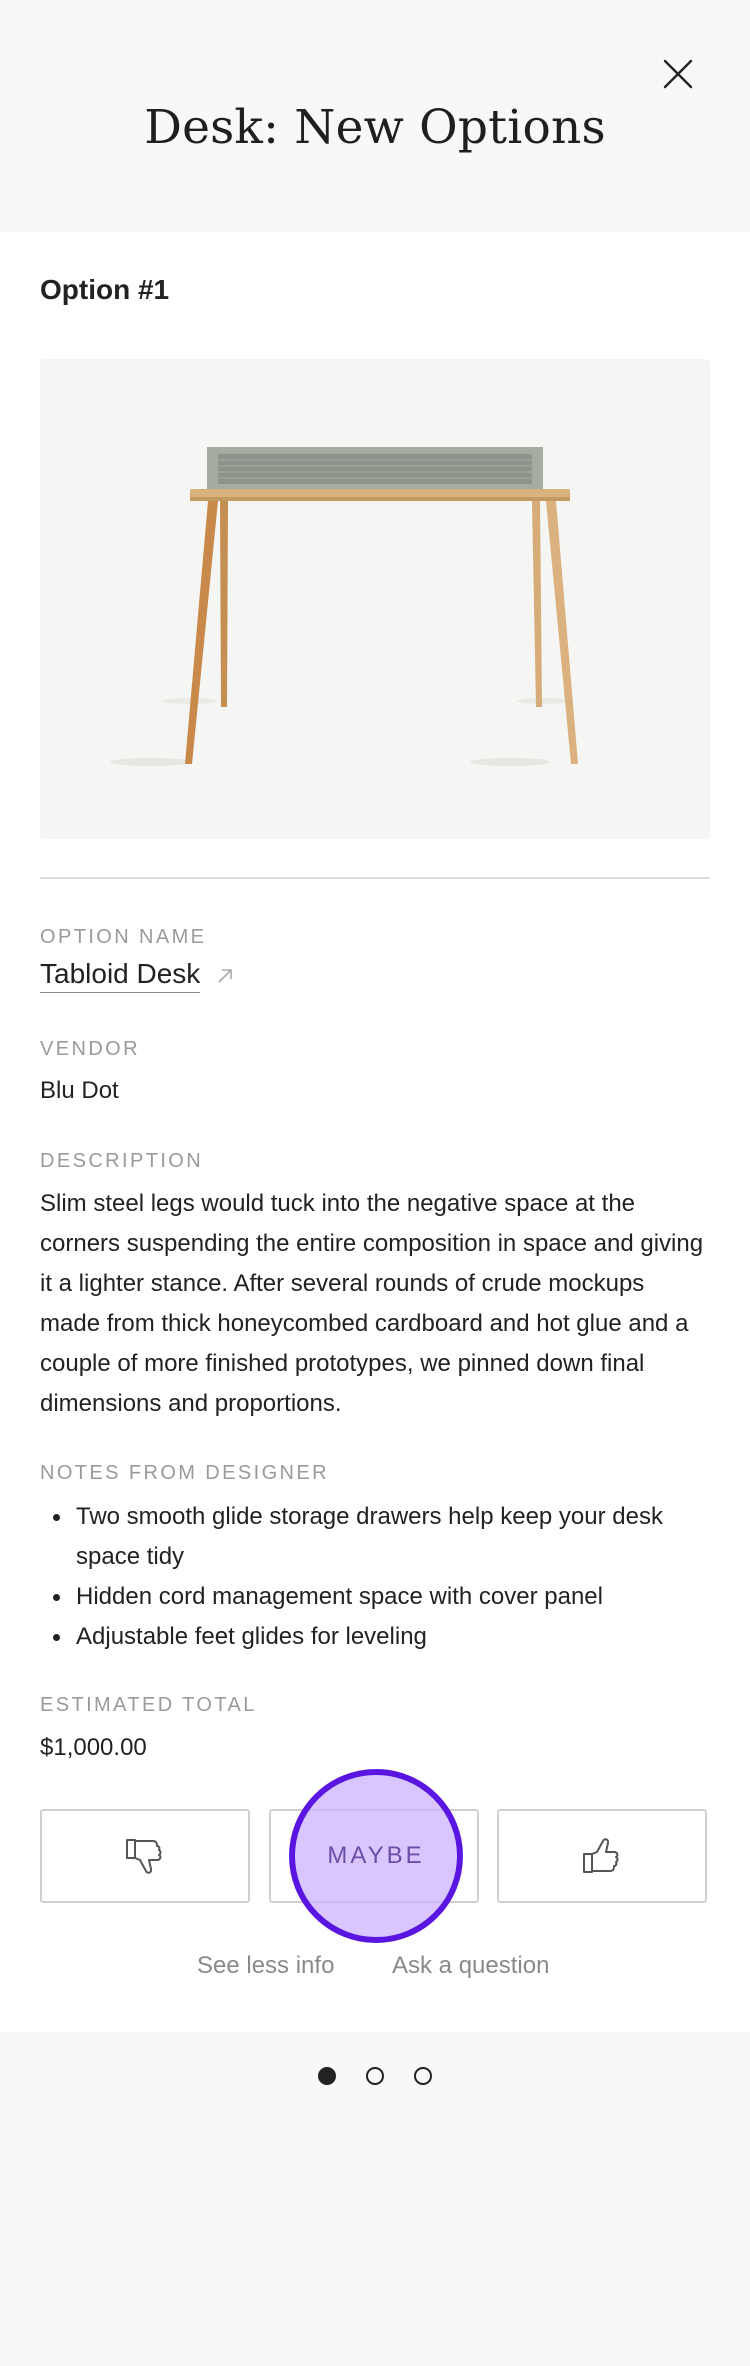  I want to click on like-button, so click(602, 1856).